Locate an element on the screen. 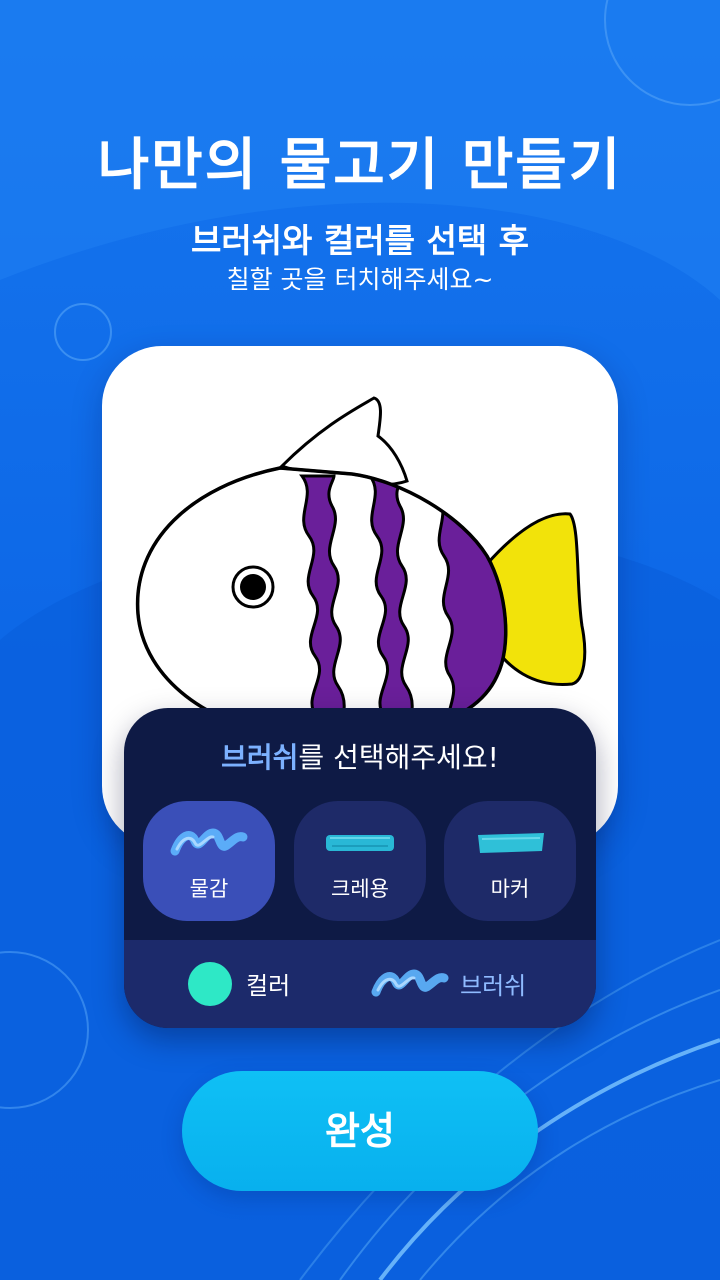  crayon-stroke-icon is located at coordinates (360, 843).